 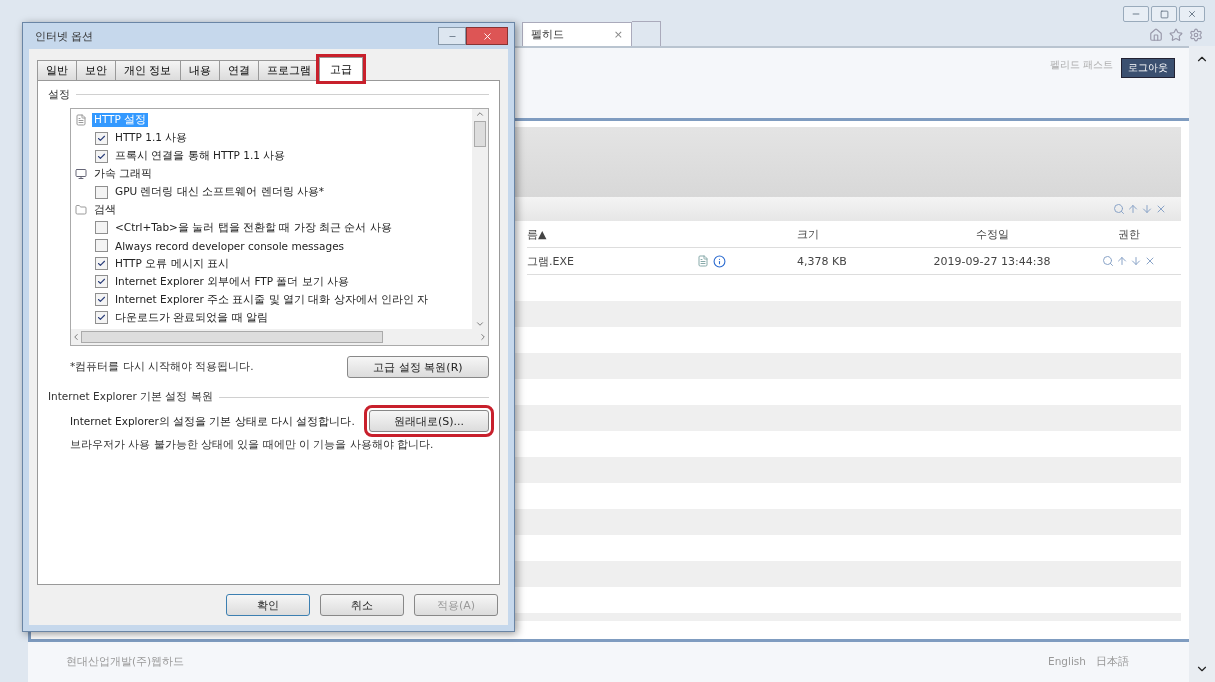 I want to click on settings-list, so click(x=279, y=227).